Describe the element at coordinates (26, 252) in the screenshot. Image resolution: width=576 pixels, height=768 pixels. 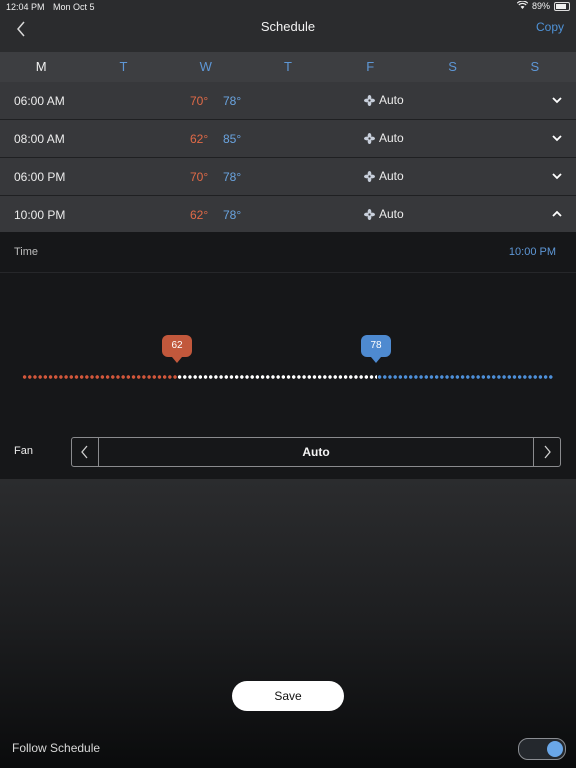
I see `time-label: Time` at that location.